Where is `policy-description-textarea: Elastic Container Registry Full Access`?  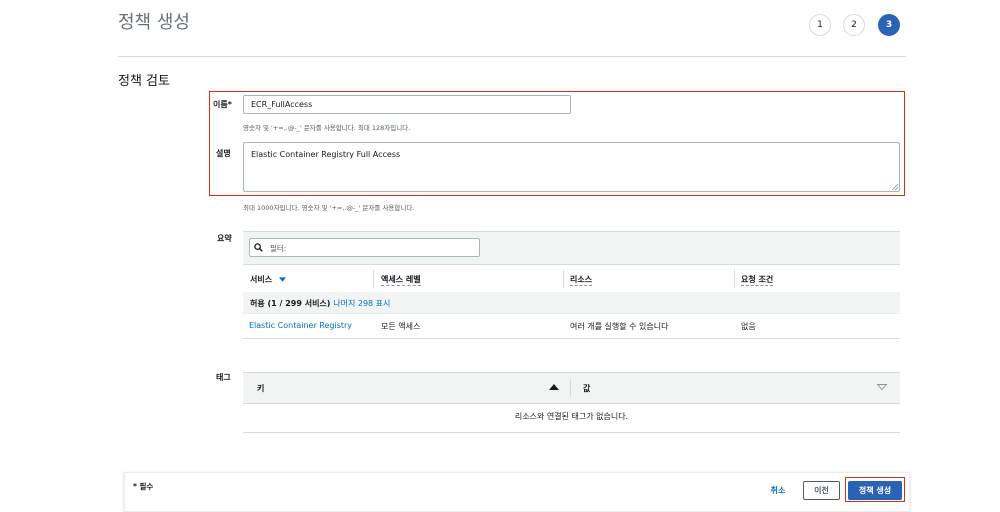
policy-description-textarea: Elastic Container Registry Full Access is located at coordinates (571, 167).